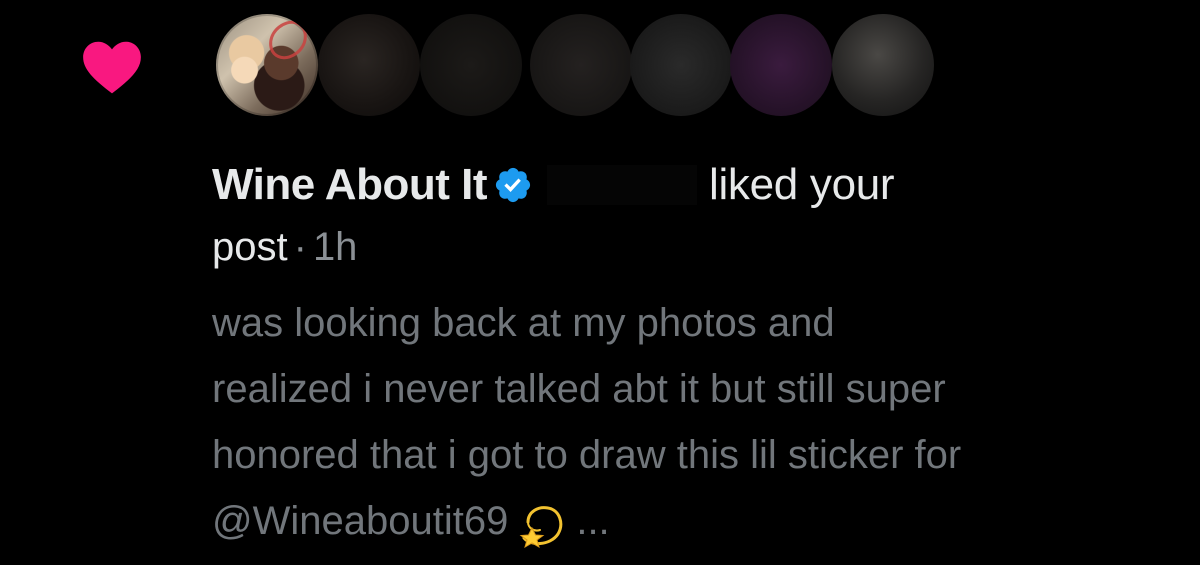 This screenshot has height=565, width=1200. Describe the element at coordinates (801, 184) in the screenshot. I see `action-text: liked your` at that location.